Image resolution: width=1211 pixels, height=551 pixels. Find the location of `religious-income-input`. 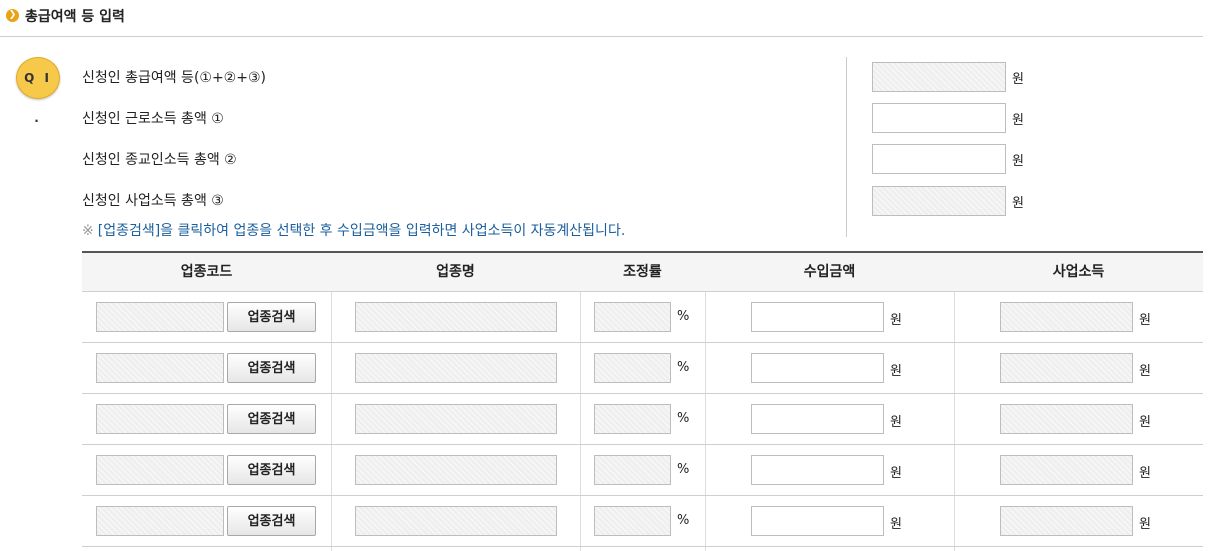

religious-income-input is located at coordinates (939, 159).